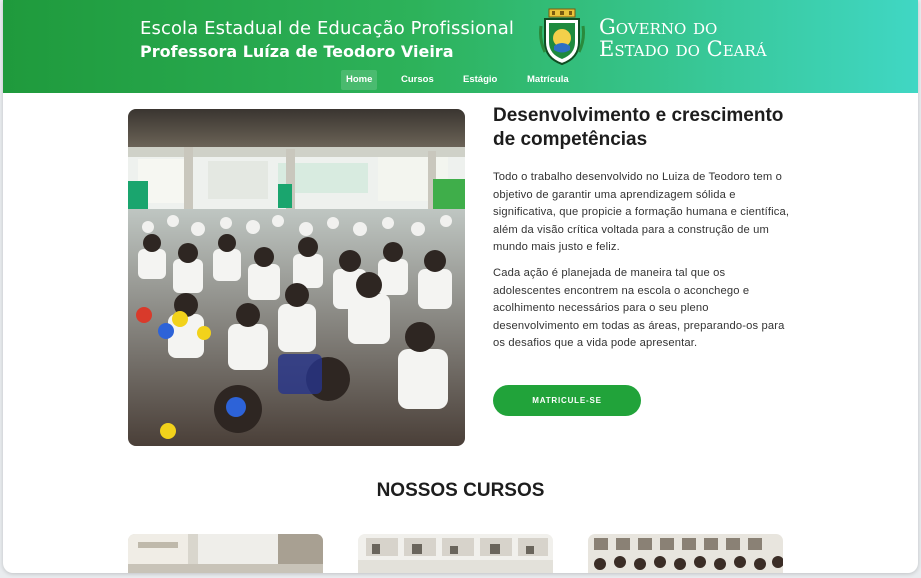 This screenshot has height=578, width=921. I want to click on nav-item-matricula: Matrícula, so click(548, 80).